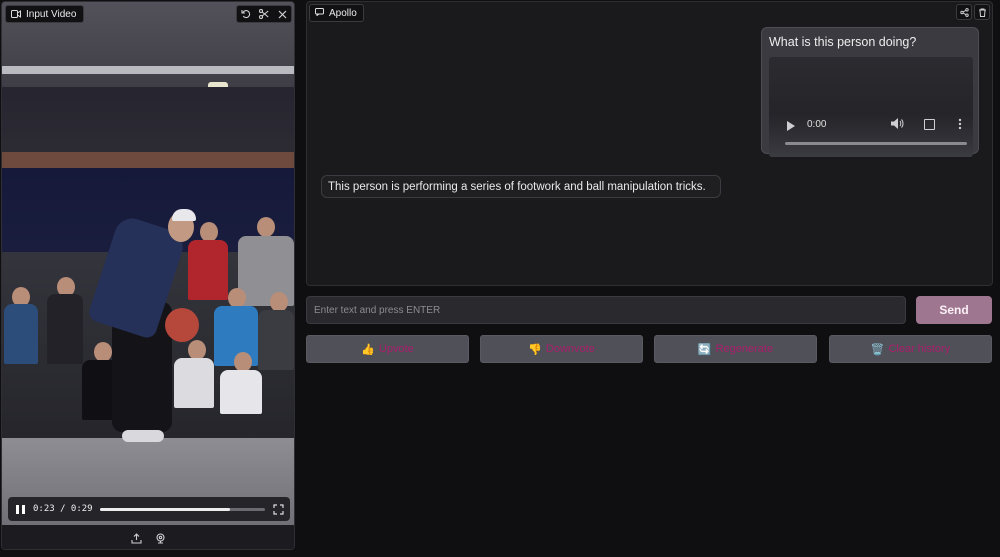  What do you see at coordinates (954, 310) in the screenshot?
I see `send-button: Send` at bounding box center [954, 310].